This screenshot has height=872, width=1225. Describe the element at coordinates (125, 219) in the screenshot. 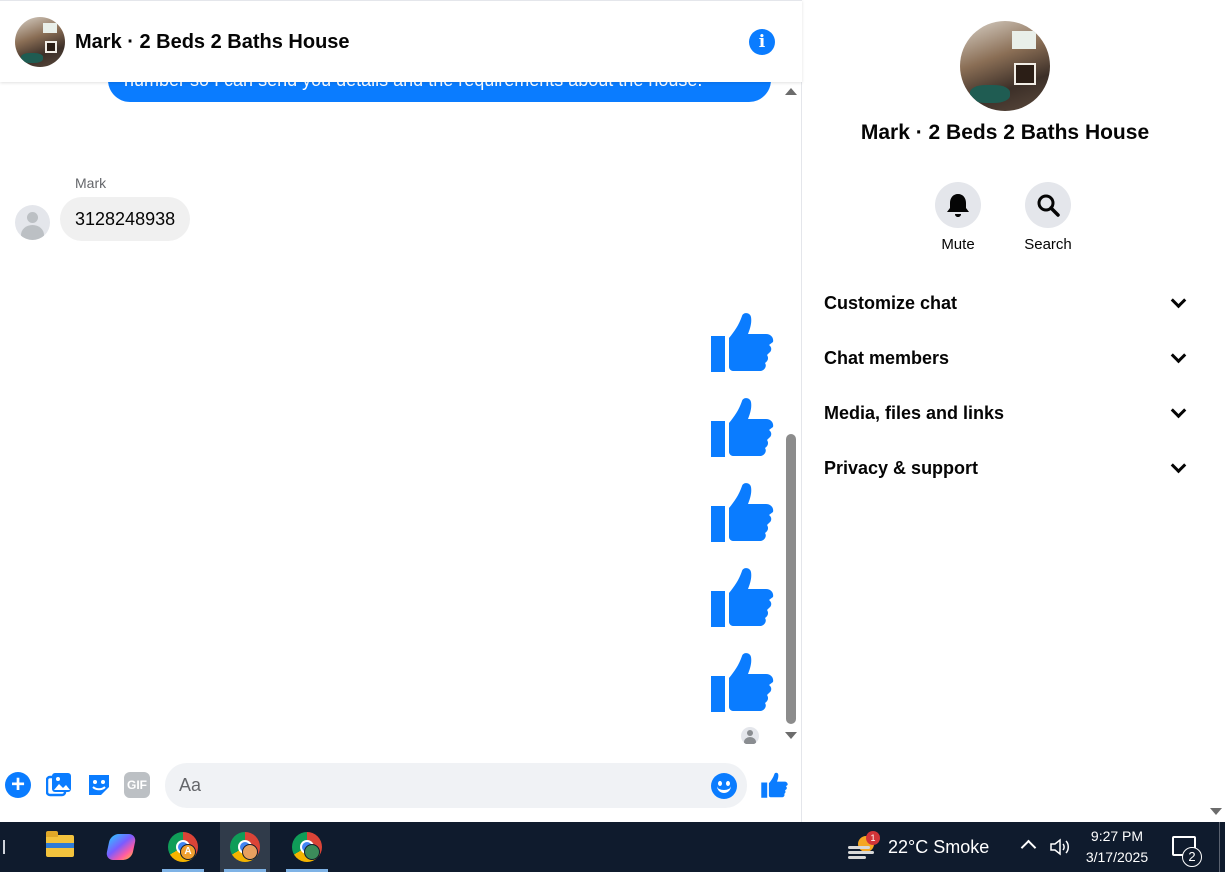

I see `incoming-message: 3128248938` at that location.